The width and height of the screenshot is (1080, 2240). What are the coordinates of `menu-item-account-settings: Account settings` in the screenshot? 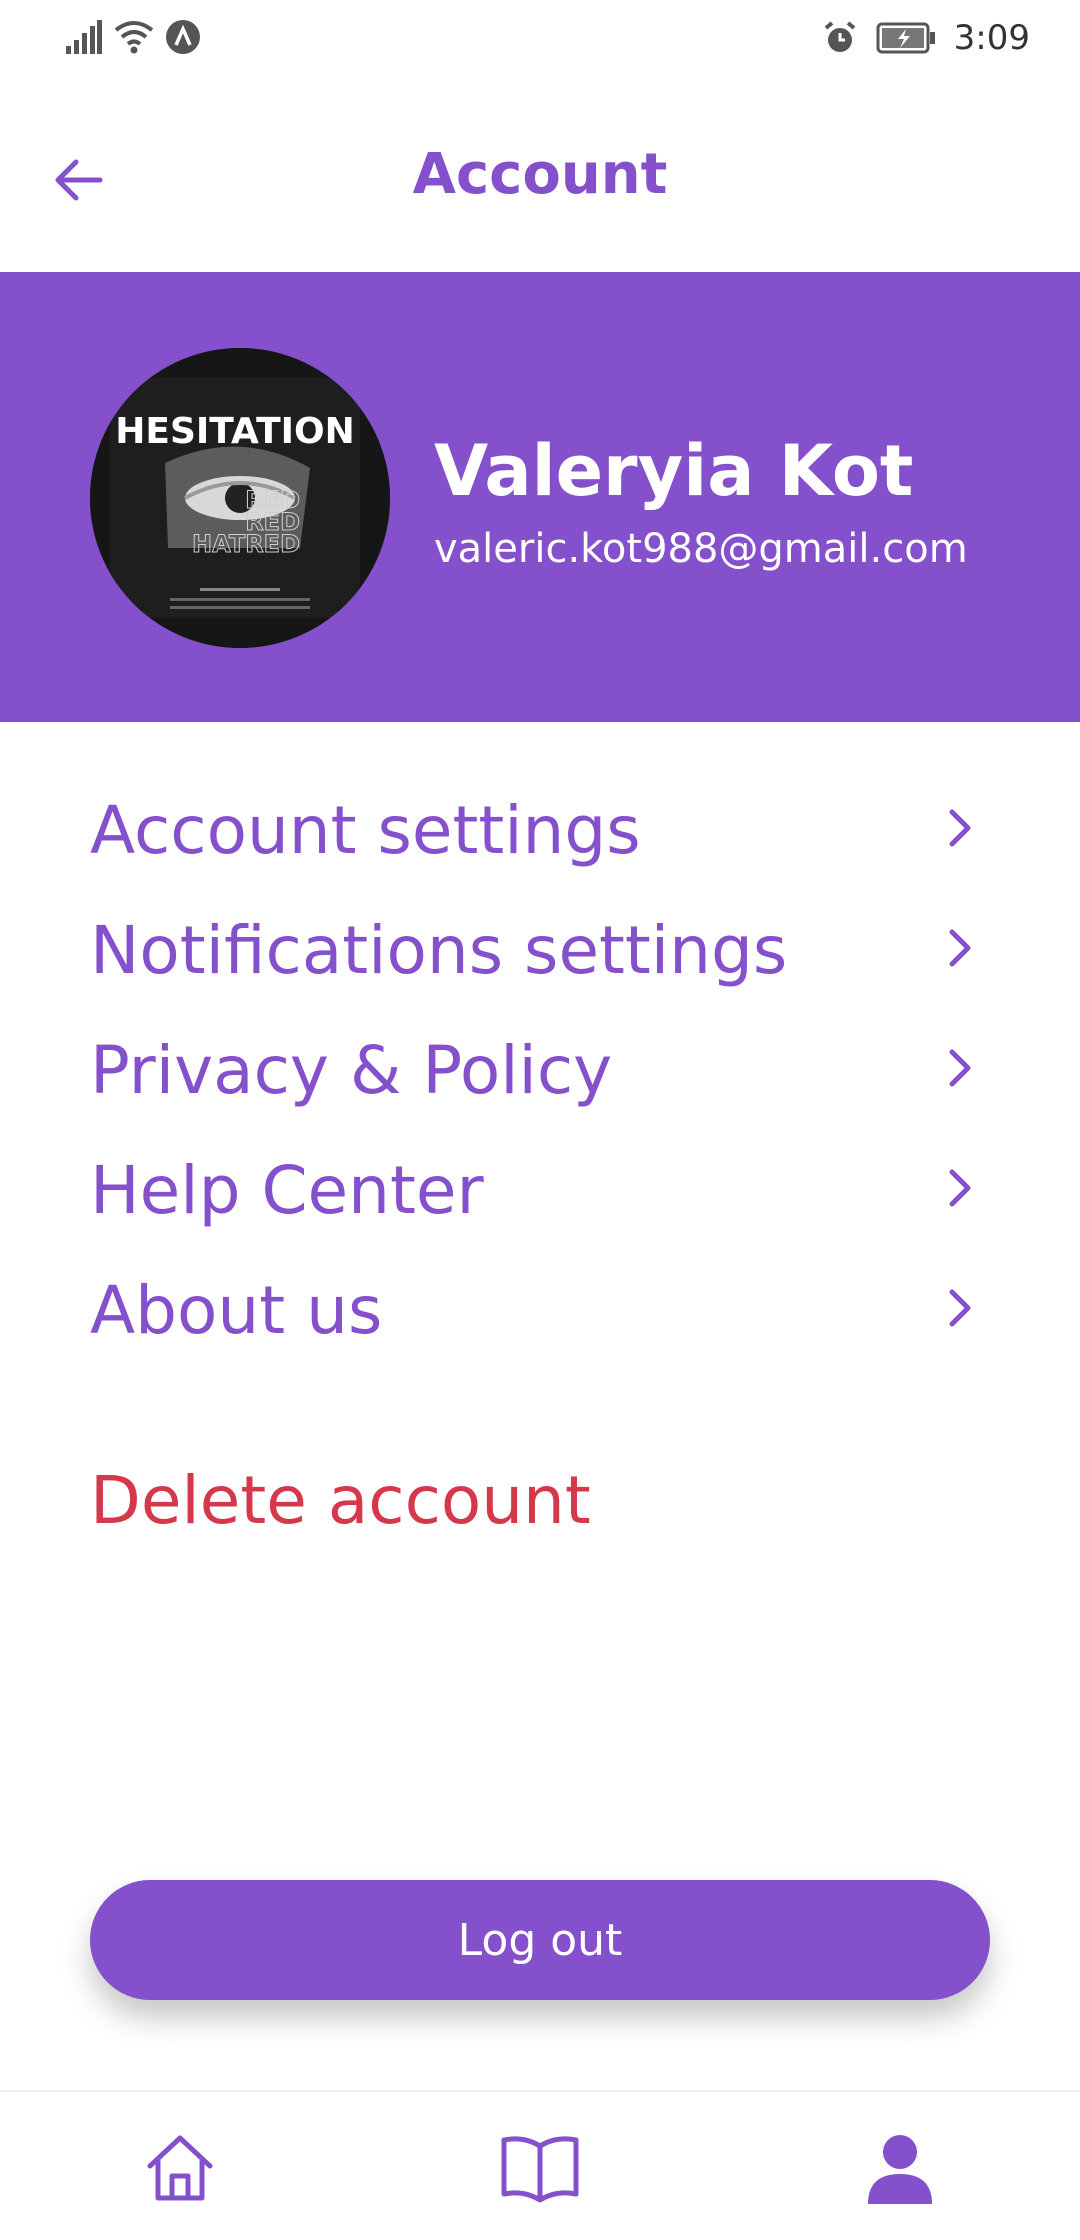 It's located at (540, 830).